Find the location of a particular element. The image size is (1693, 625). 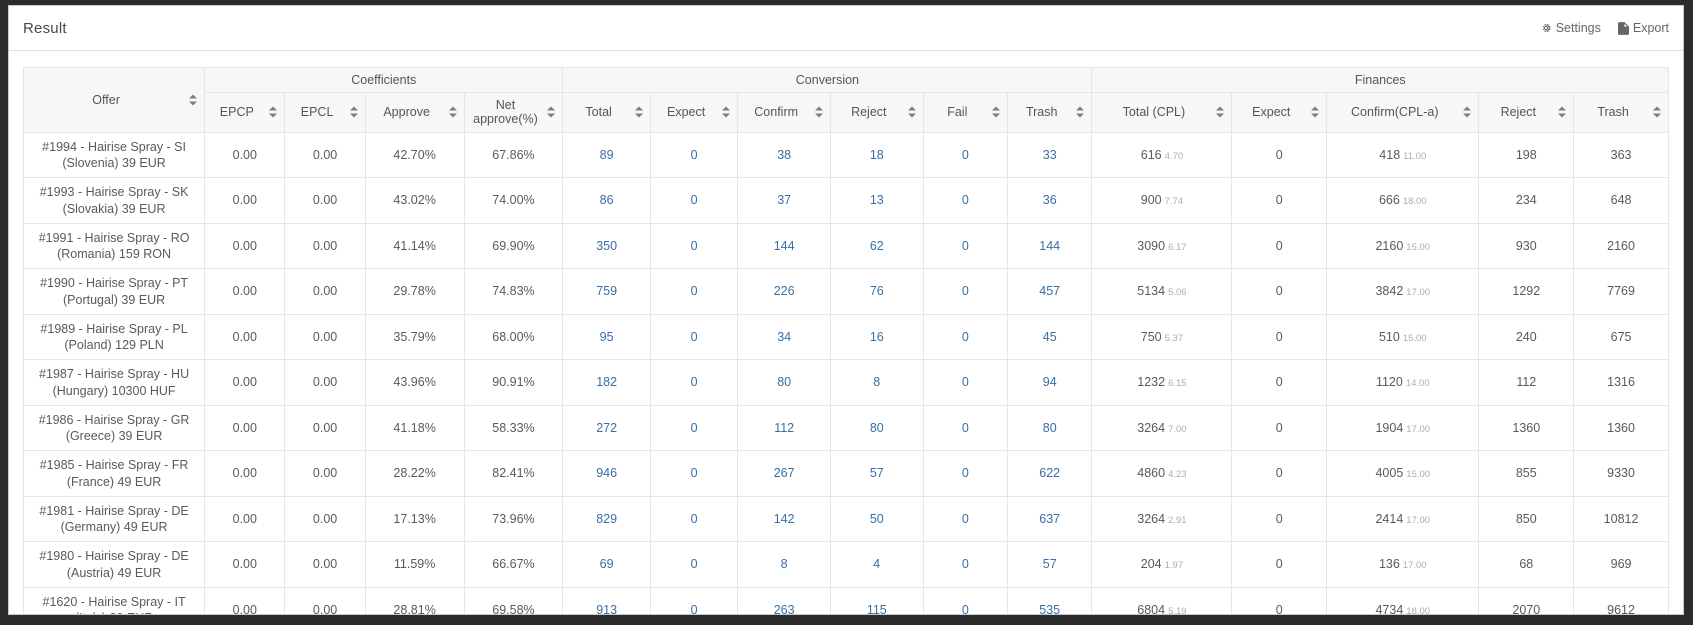

cell-c-confirm: 8 is located at coordinates (784, 564).